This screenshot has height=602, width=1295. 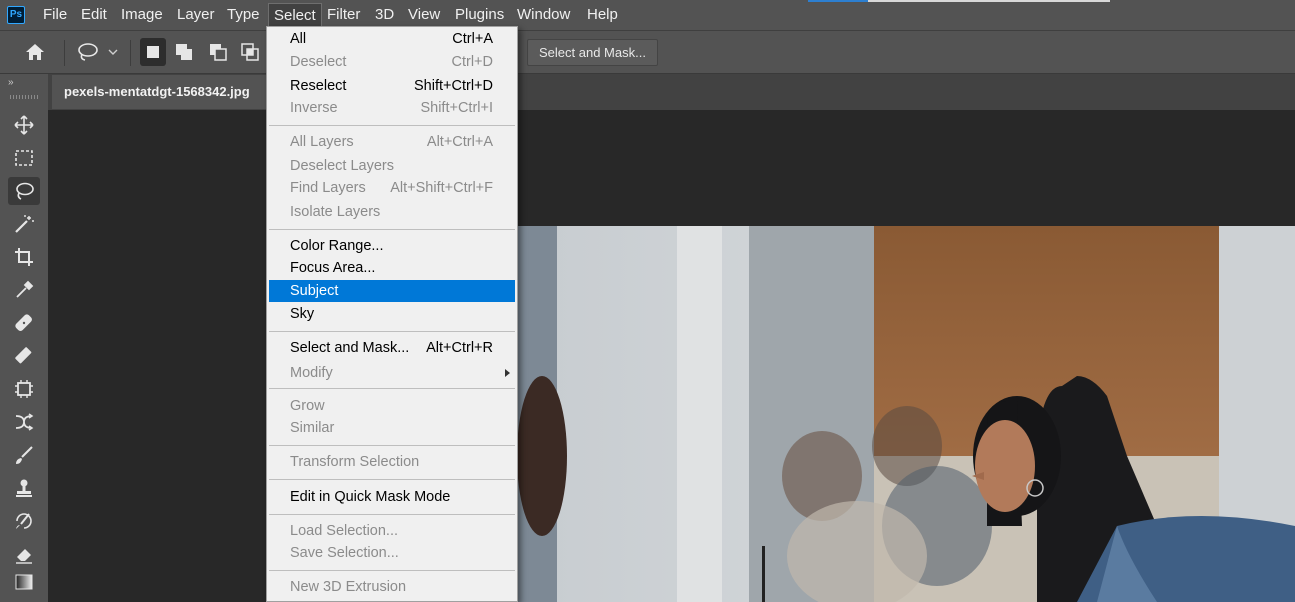 I want to click on magic-wand-tool-icon, so click(x=24, y=224).